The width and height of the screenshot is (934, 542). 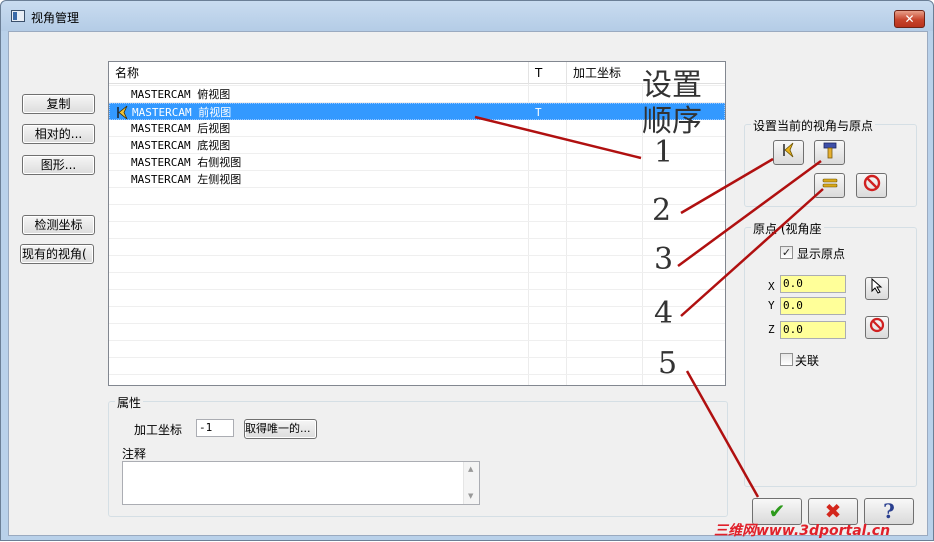 What do you see at coordinates (664, 152) in the screenshot?
I see `annotation-number-1: 1` at bounding box center [664, 152].